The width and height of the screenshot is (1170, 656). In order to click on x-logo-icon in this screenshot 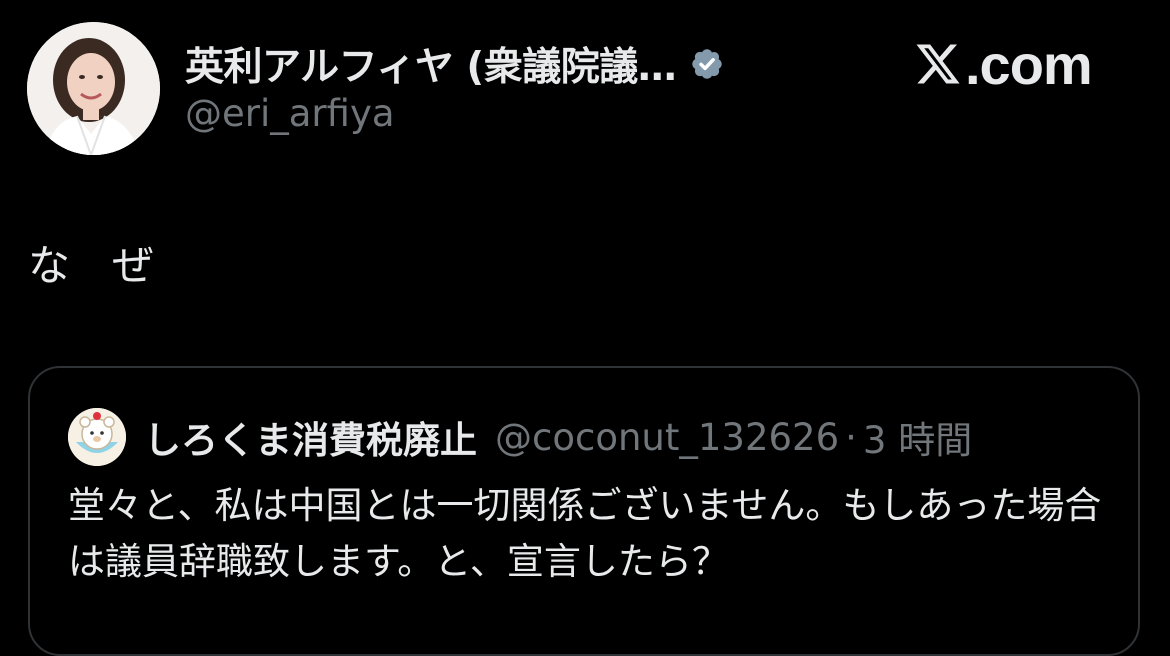, I will do `click(938, 64)`.